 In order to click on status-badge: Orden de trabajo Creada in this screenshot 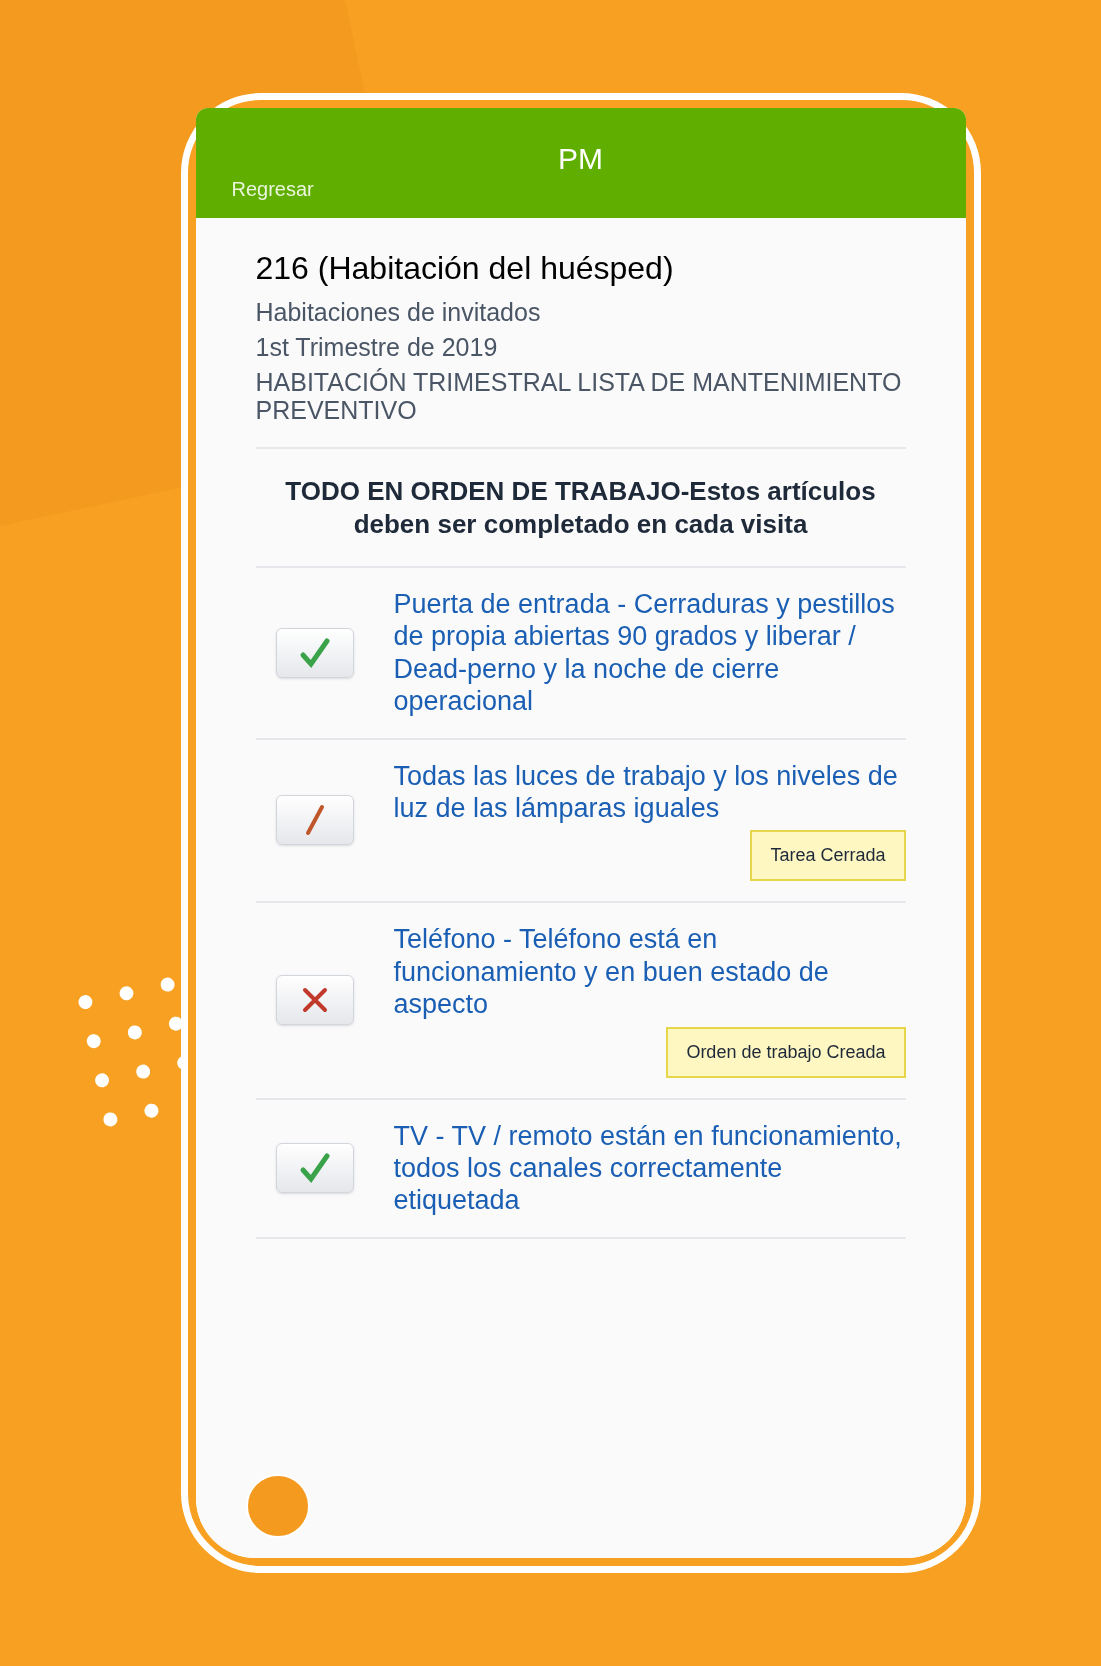, I will do `click(786, 1052)`.